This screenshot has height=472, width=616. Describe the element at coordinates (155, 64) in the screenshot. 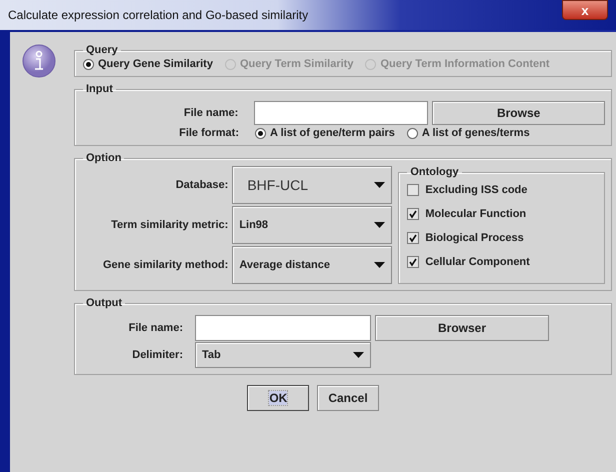

I see `radio-label: Query Gene Similarity` at that location.